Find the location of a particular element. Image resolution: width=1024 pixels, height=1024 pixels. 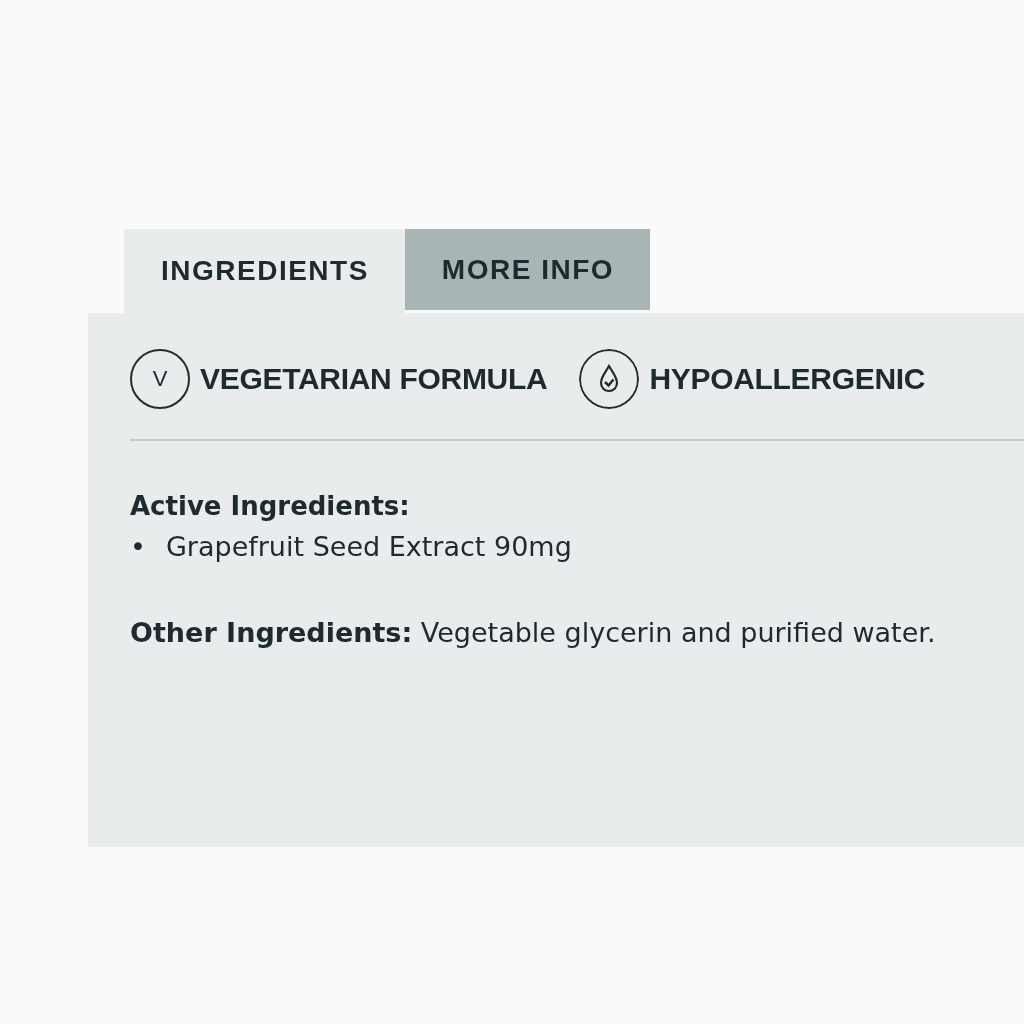

badge-label: HYPOALLERGENIC is located at coordinates (787, 379).